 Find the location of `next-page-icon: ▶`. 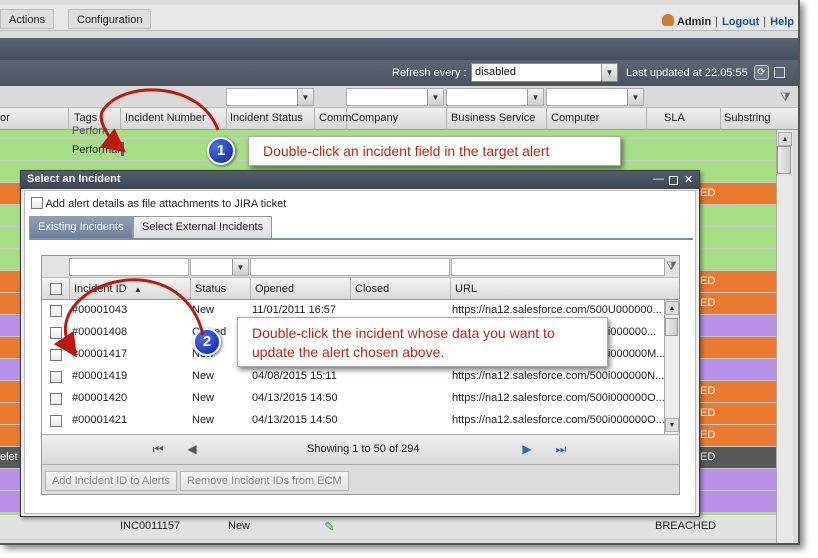

next-page-icon: ▶ is located at coordinates (527, 450).